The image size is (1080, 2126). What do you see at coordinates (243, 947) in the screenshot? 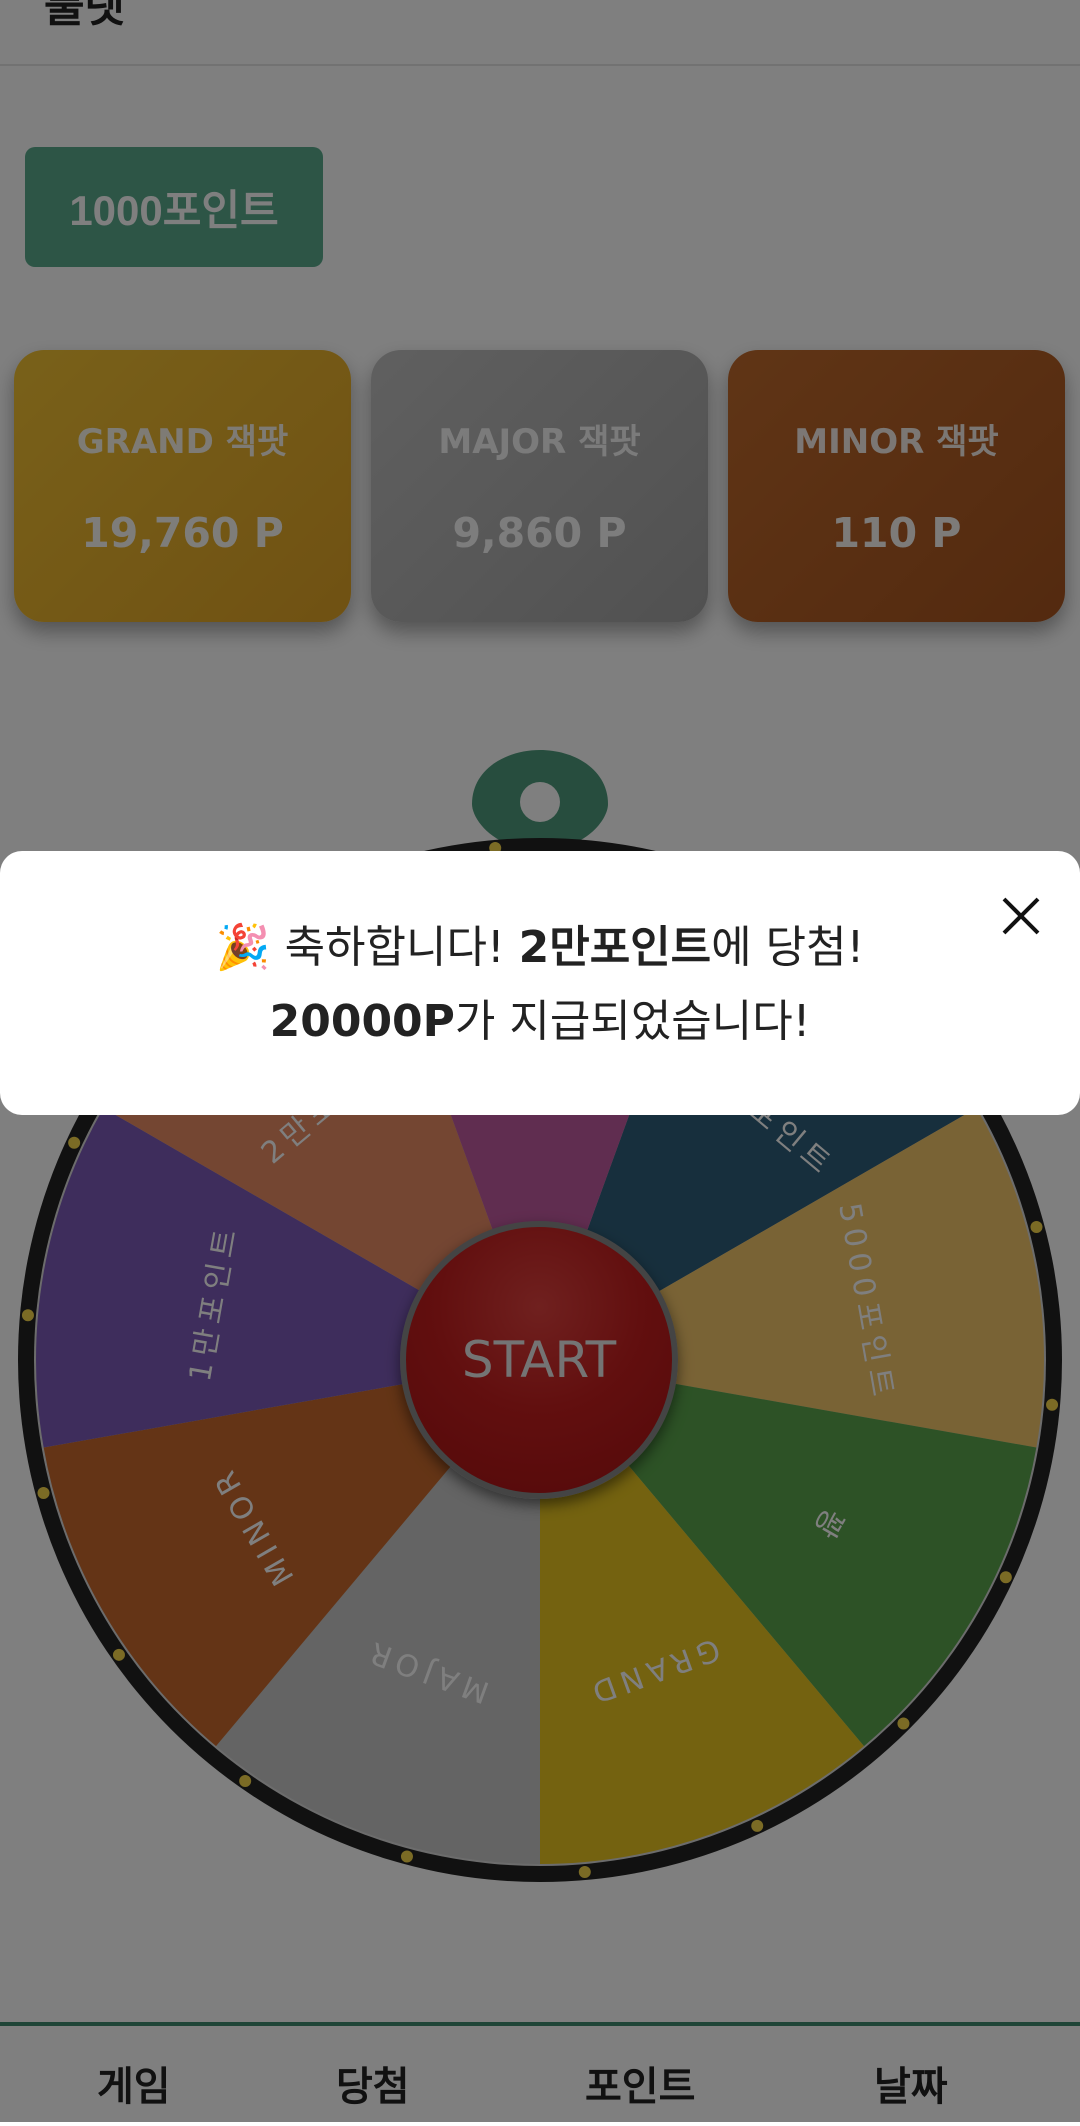
I see `party-popper-icon: 🎉` at bounding box center [243, 947].